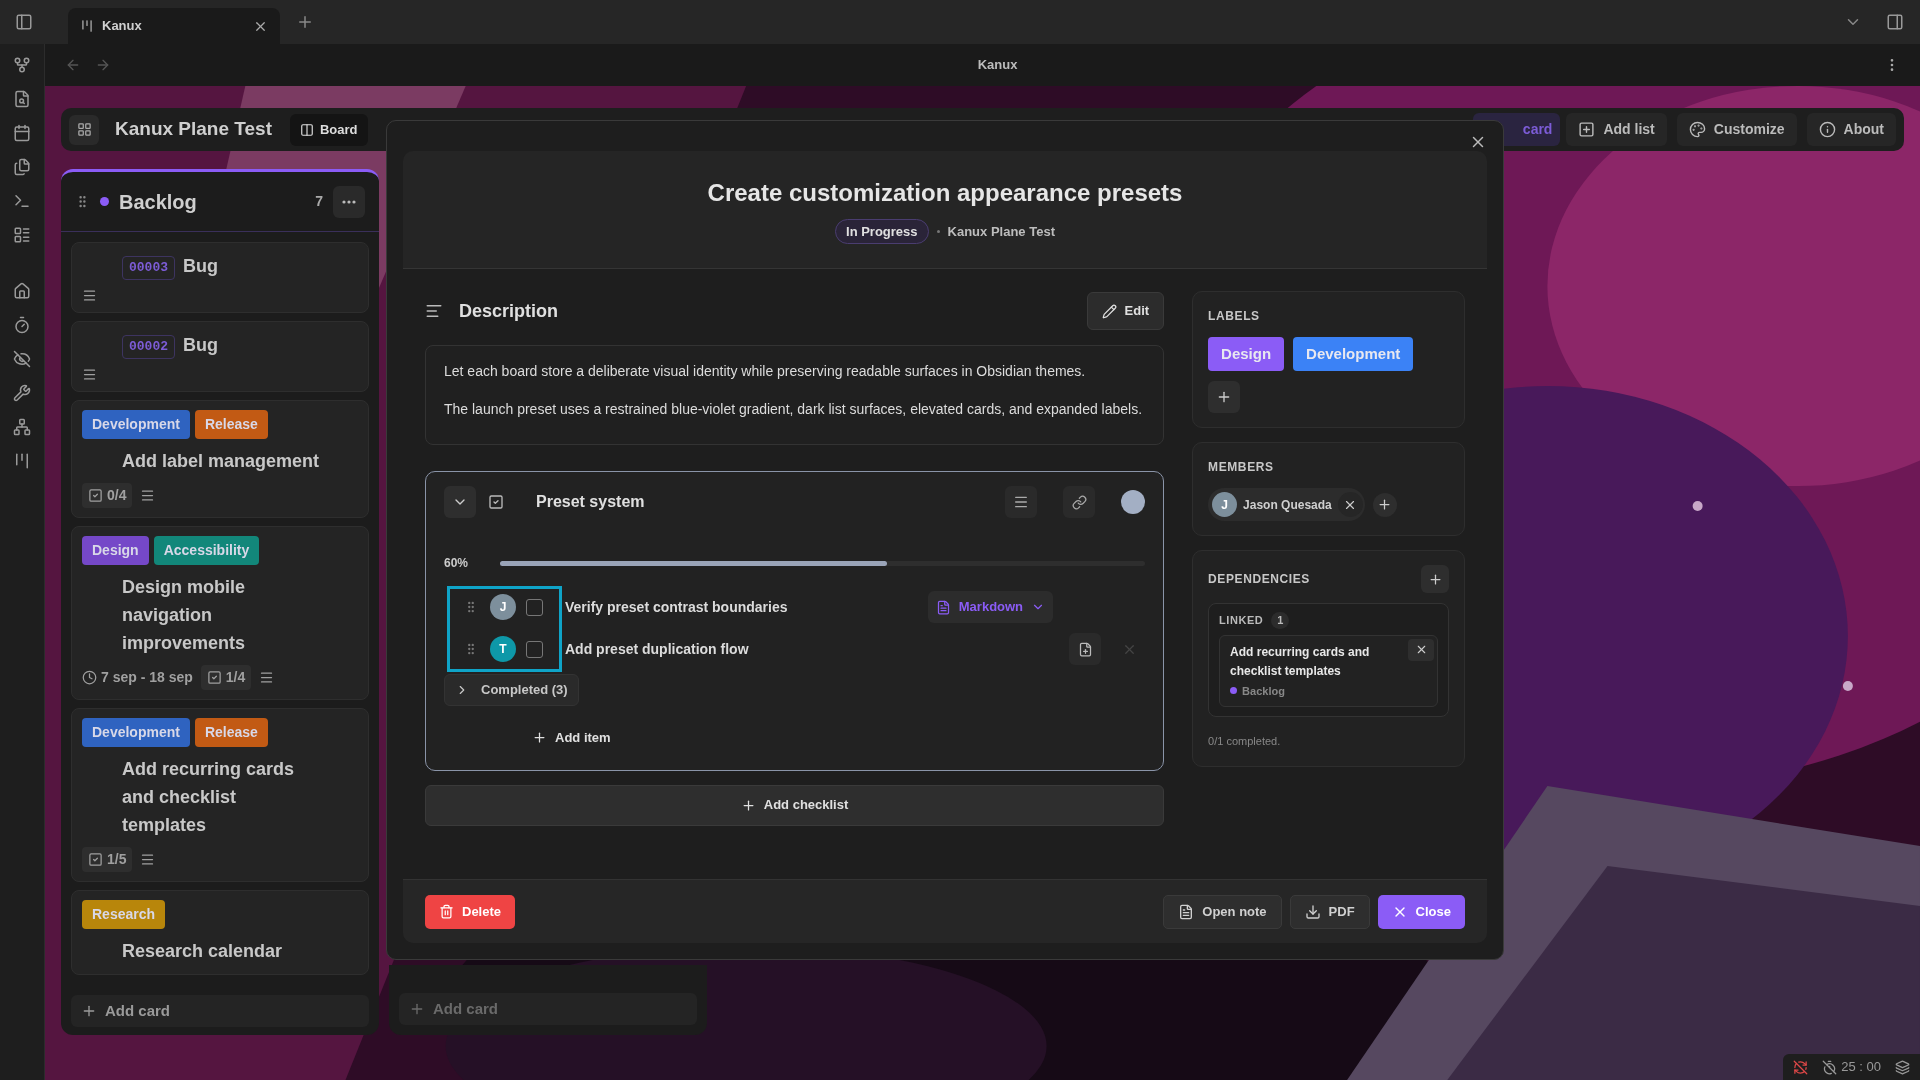  What do you see at coordinates (1224, 397) in the screenshot?
I see `add-label-button` at bounding box center [1224, 397].